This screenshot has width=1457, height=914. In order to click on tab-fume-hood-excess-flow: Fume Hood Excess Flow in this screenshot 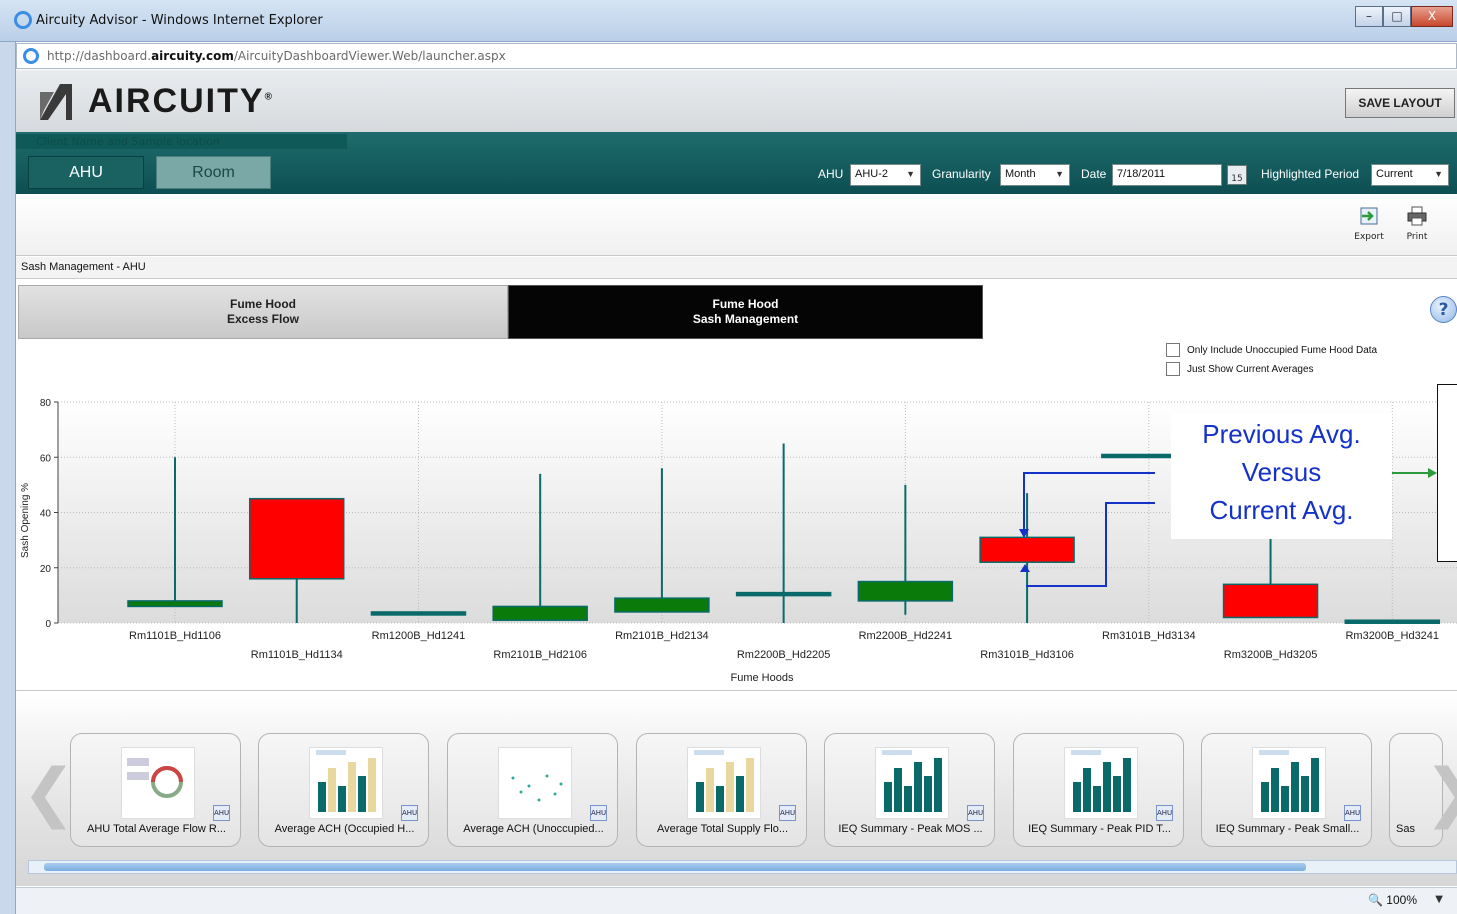, I will do `click(263, 312)`.